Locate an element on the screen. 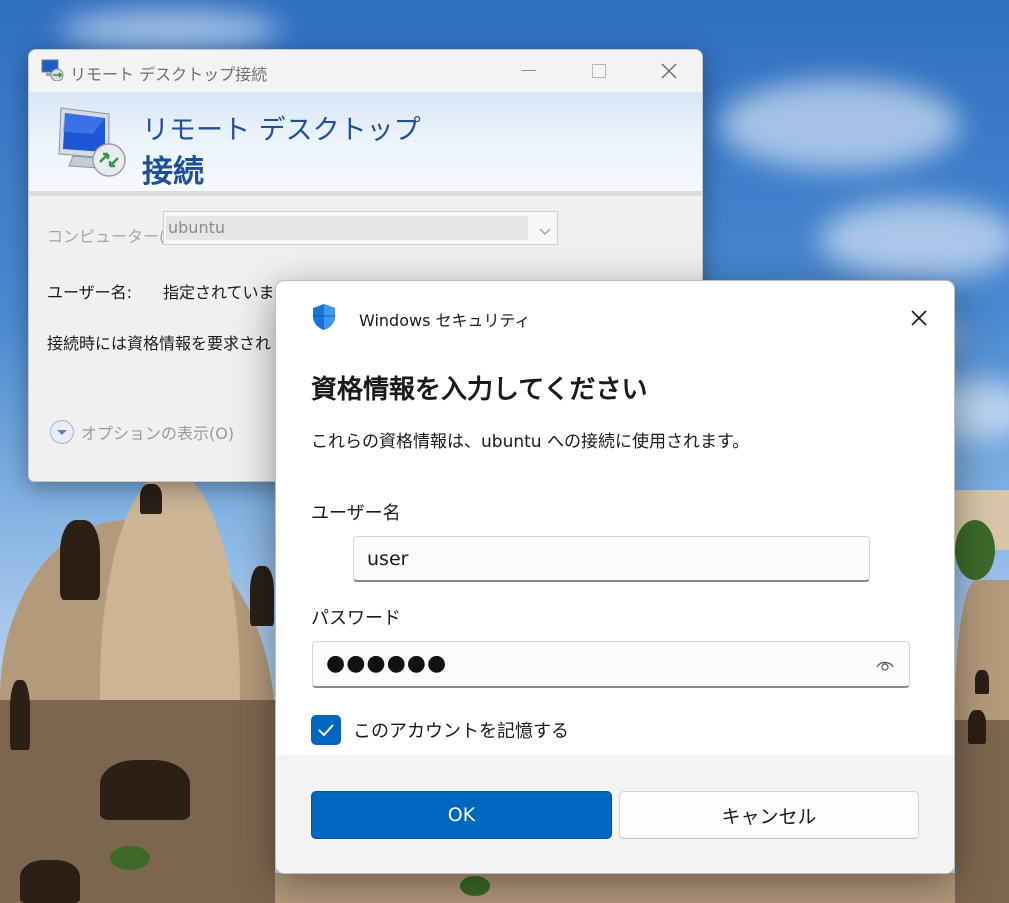 The width and height of the screenshot is (1009, 903). username-label: ユーザー名: is located at coordinates (90, 292).